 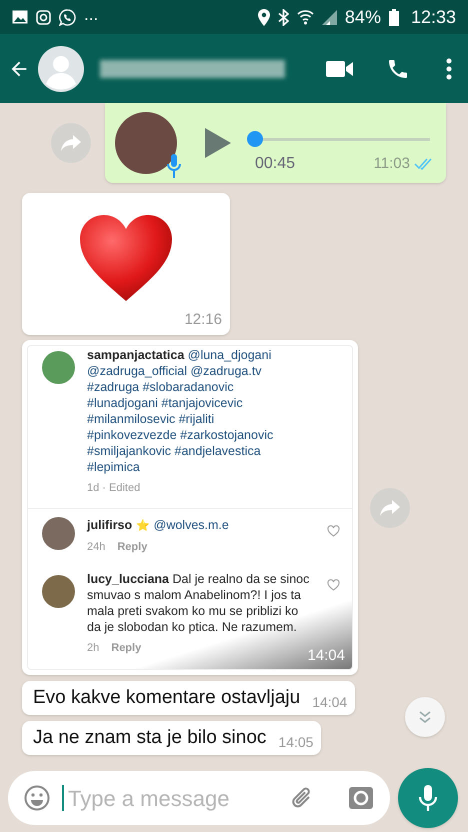 I want to click on message-text: Ja ne znam sta je bilo sinoc, so click(x=149, y=738).